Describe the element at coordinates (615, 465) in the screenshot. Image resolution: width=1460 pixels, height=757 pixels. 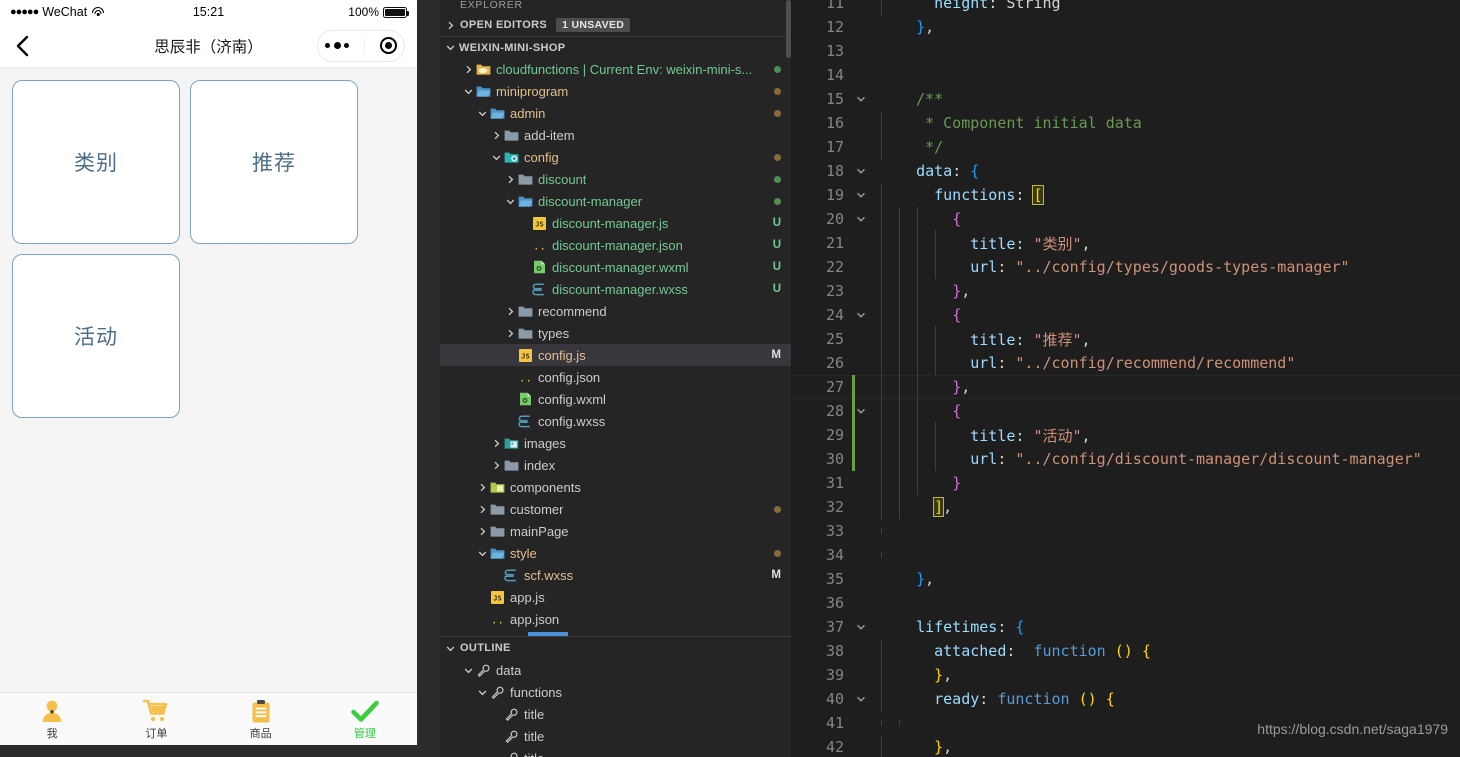
I see `tree-item-index: index` at that location.